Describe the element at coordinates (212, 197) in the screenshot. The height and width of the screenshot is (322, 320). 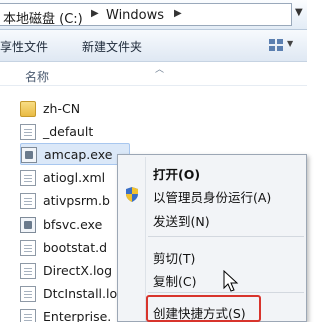
I see `menu-item-label: 以管理员身份运行(A)` at that location.